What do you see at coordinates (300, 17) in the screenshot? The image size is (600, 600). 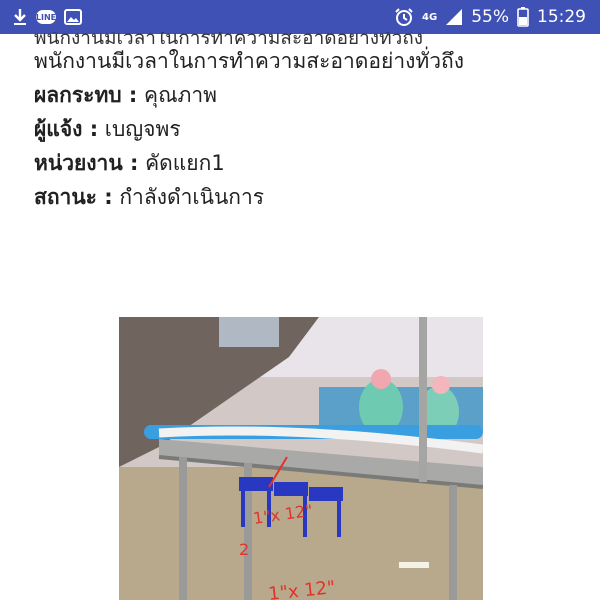 I see `status-bar: LINE 4G 55% 15:29` at bounding box center [300, 17].